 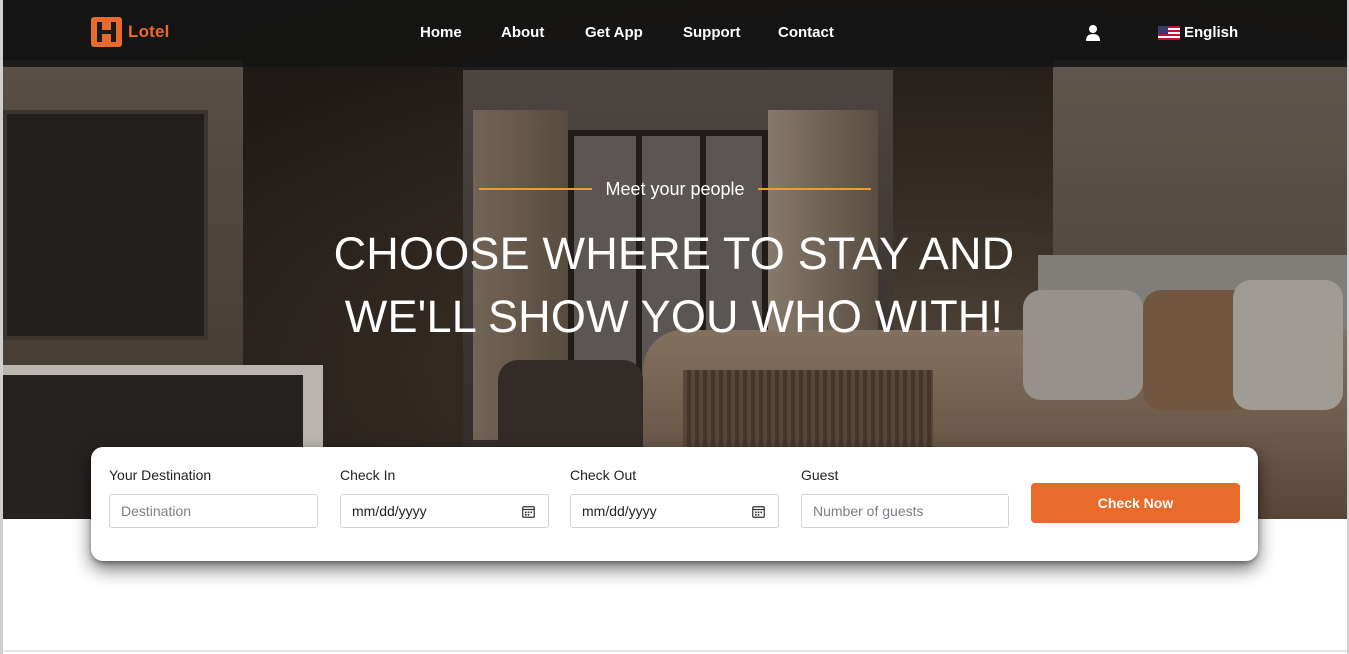 I want to click on nav-menu: Home About Get App Support Contact, so click(x=675, y=34).